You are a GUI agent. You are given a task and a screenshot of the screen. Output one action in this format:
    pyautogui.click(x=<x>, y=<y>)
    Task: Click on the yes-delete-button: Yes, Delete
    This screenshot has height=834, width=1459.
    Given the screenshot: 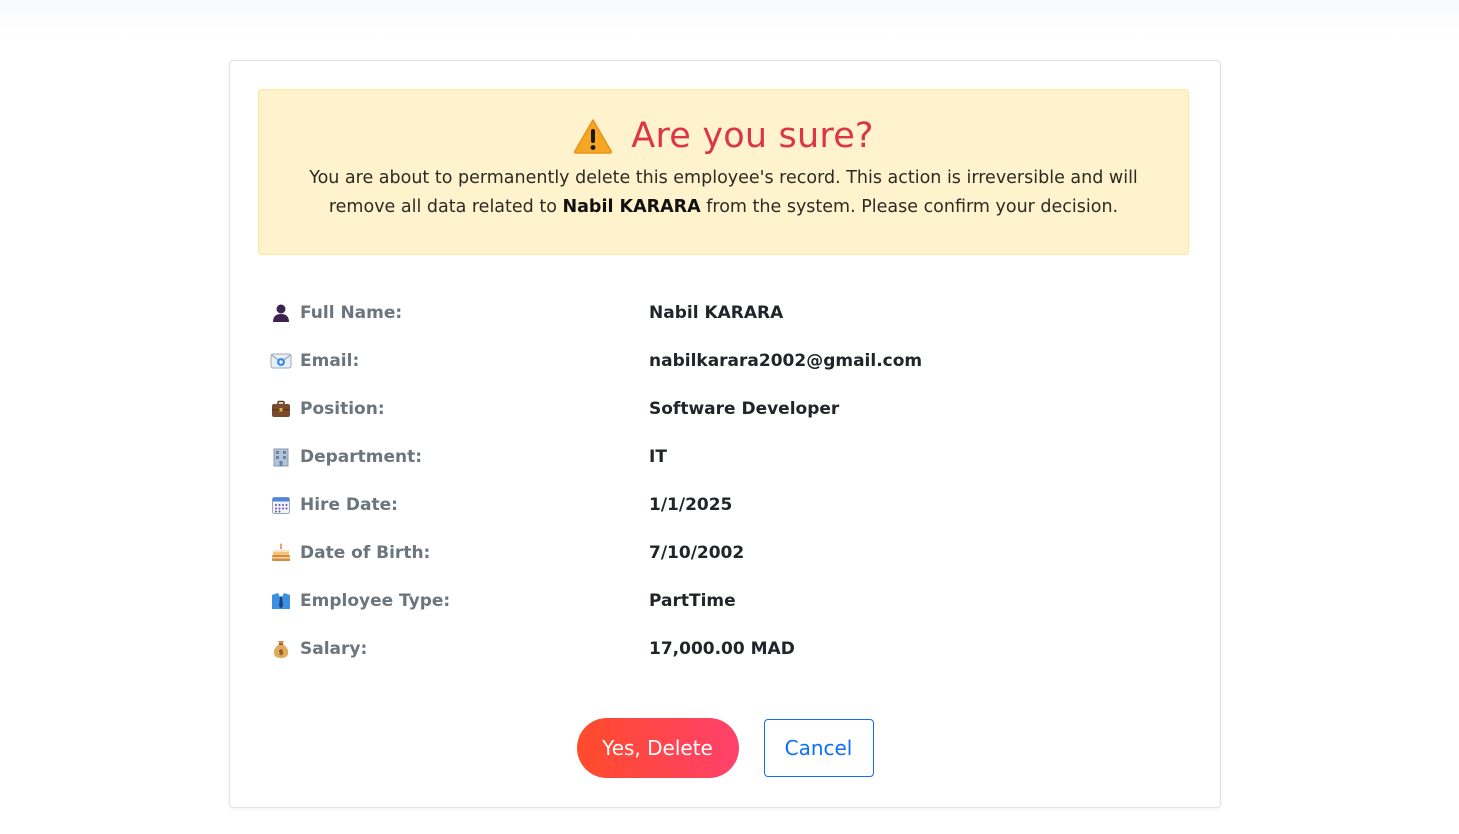 What is the action you would take?
    pyautogui.click(x=657, y=748)
    